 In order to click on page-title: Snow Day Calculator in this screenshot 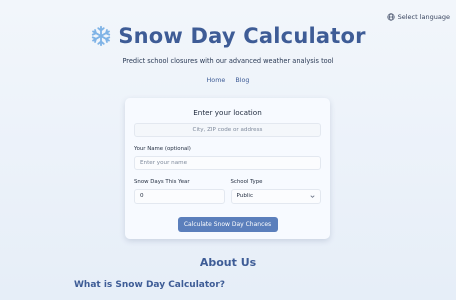, I will do `click(242, 36)`.